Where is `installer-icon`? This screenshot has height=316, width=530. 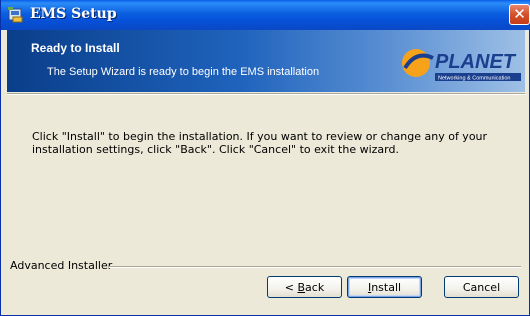
installer-icon is located at coordinates (15, 15).